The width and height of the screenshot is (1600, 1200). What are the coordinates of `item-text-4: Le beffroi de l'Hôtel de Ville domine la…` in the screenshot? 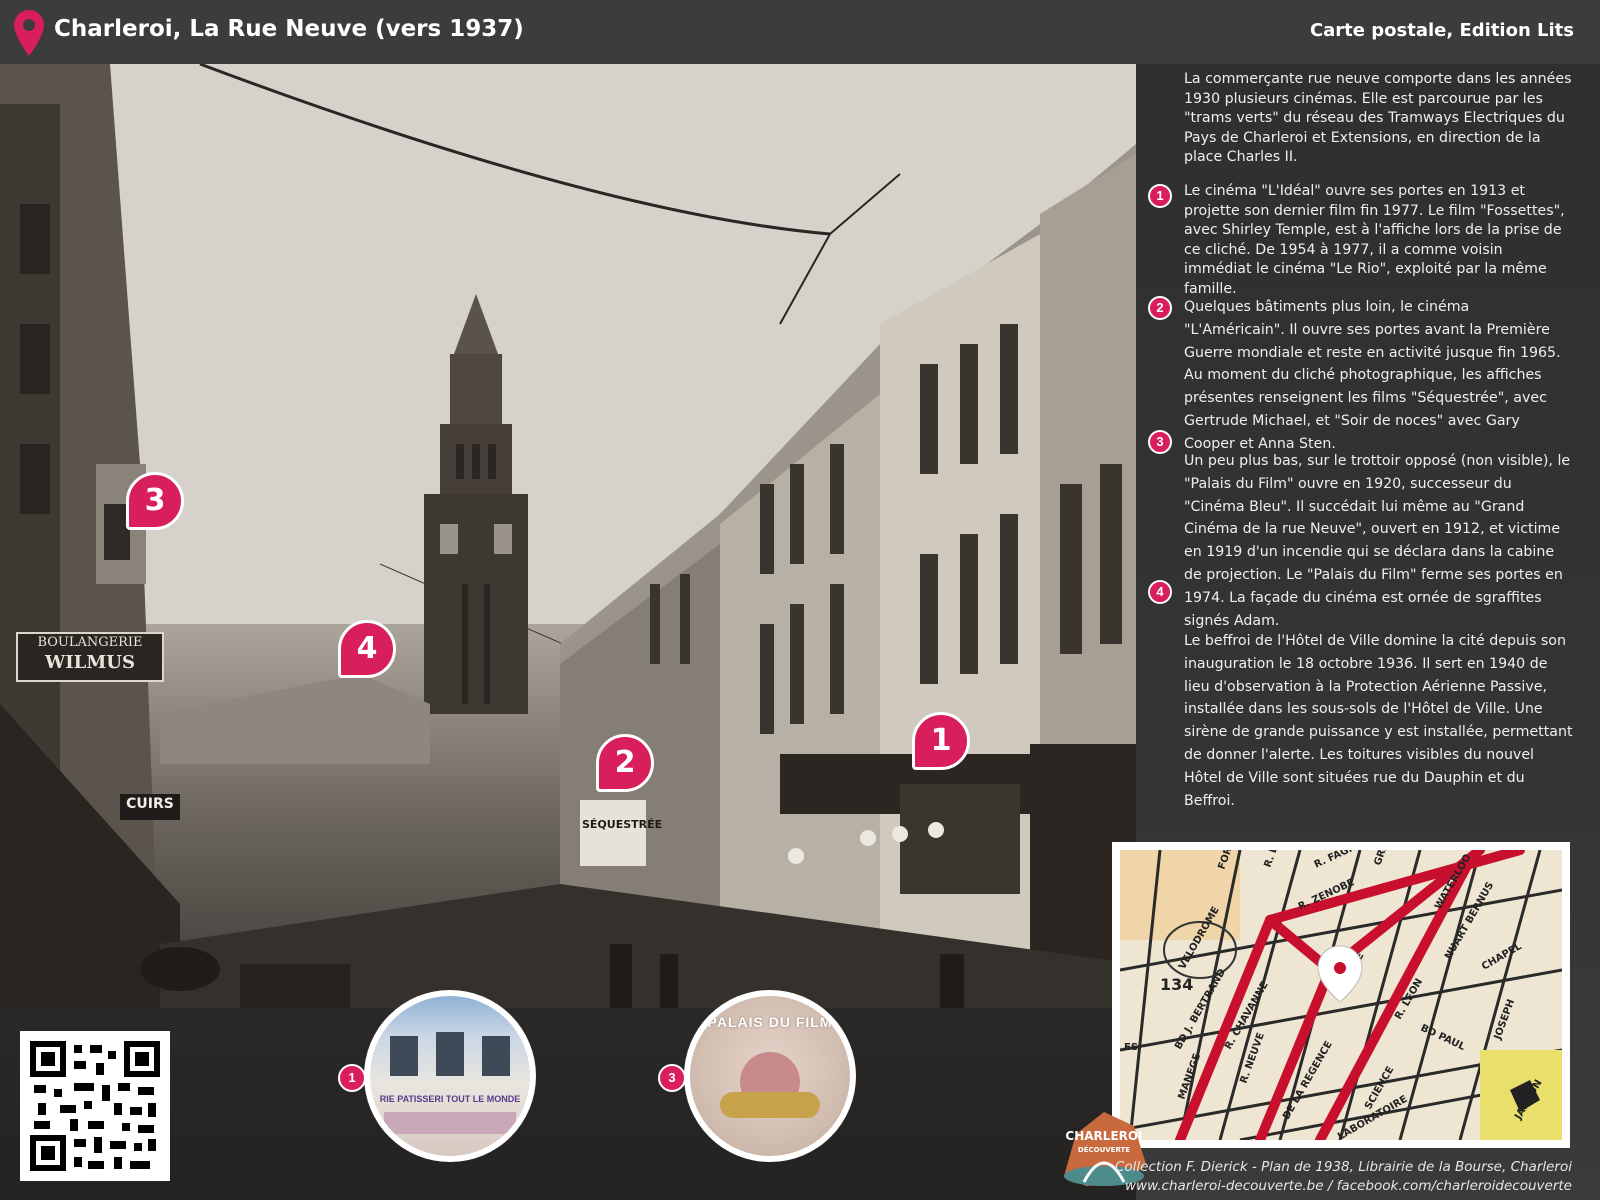 It's located at (1378, 721).